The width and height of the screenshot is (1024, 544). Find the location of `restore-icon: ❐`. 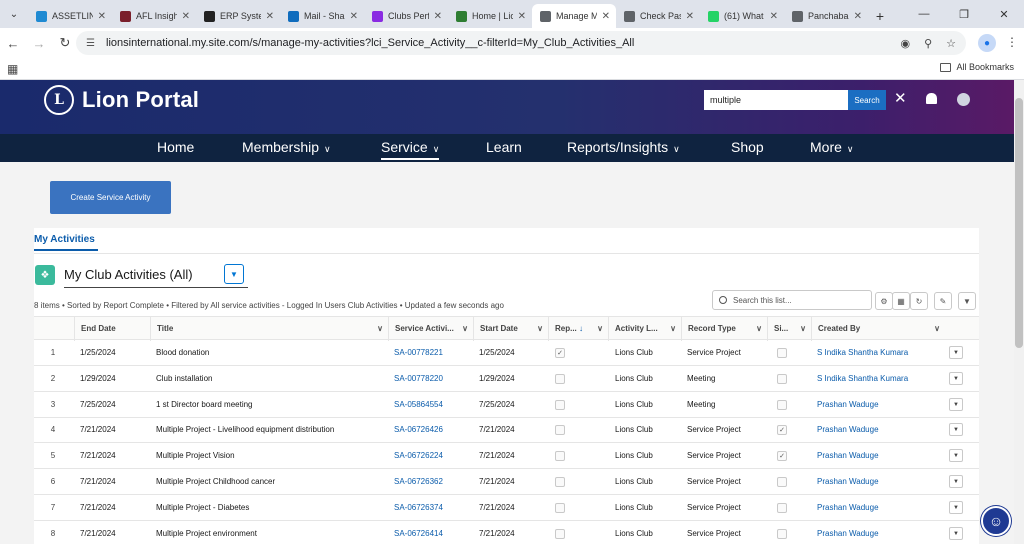

restore-icon: ❐ is located at coordinates (964, 14).